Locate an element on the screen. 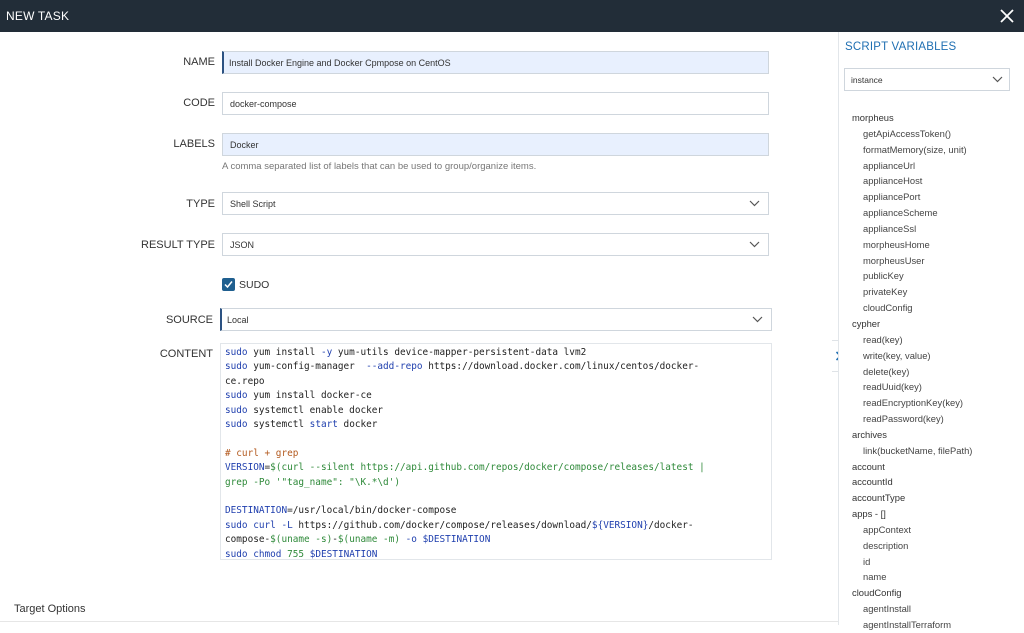 The width and height of the screenshot is (1024, 633). labels-field: Docker is located at coordinates (495, 144).